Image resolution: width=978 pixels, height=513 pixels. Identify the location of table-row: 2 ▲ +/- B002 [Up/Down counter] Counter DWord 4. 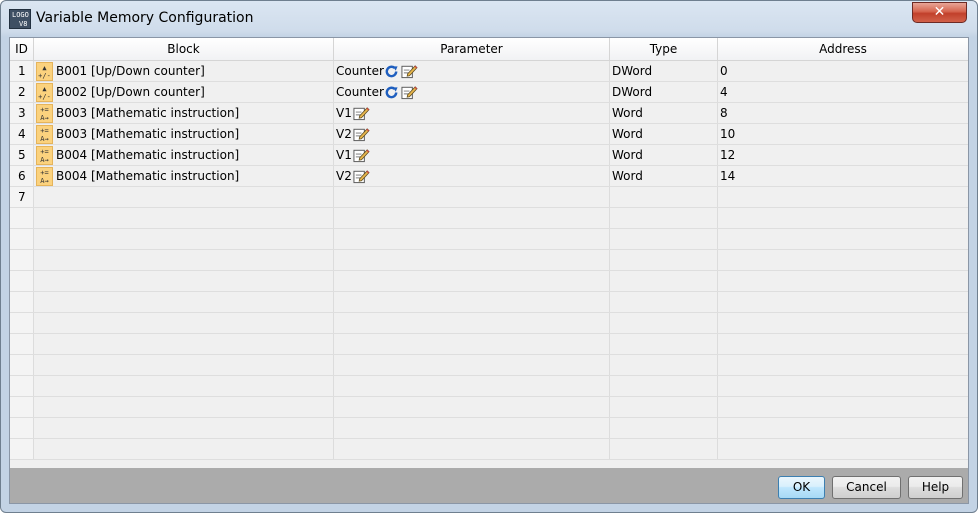
(489, 92).